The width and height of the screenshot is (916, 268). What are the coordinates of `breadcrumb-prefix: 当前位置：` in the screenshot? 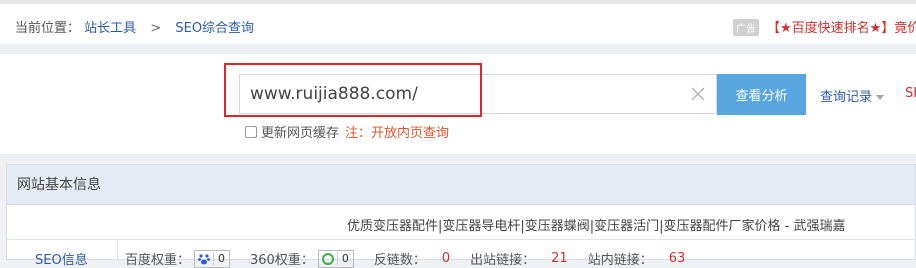 It's located at (48, 28).